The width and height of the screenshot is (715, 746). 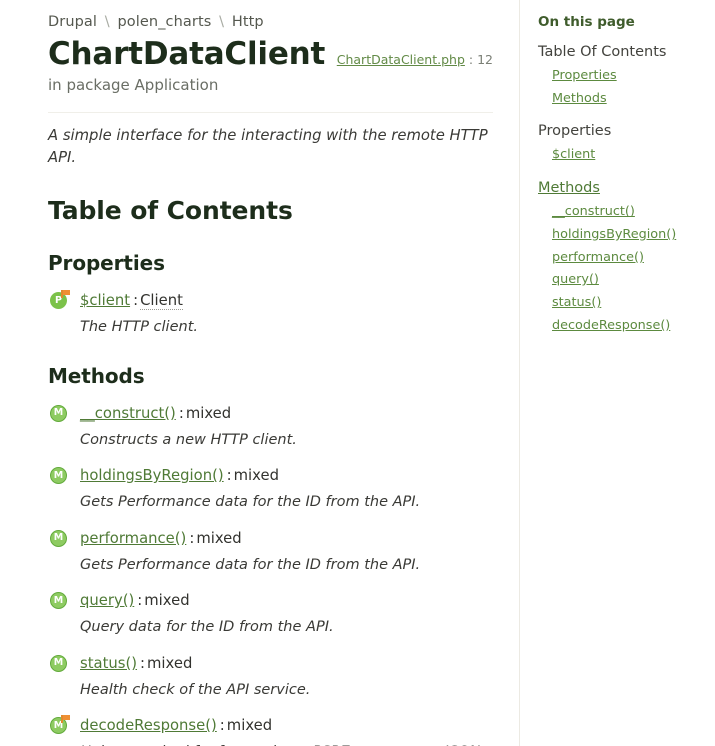 I want to click on sidebar-item-holdings-by-region: holdingsByRegion(), so click(x=627, y=235).